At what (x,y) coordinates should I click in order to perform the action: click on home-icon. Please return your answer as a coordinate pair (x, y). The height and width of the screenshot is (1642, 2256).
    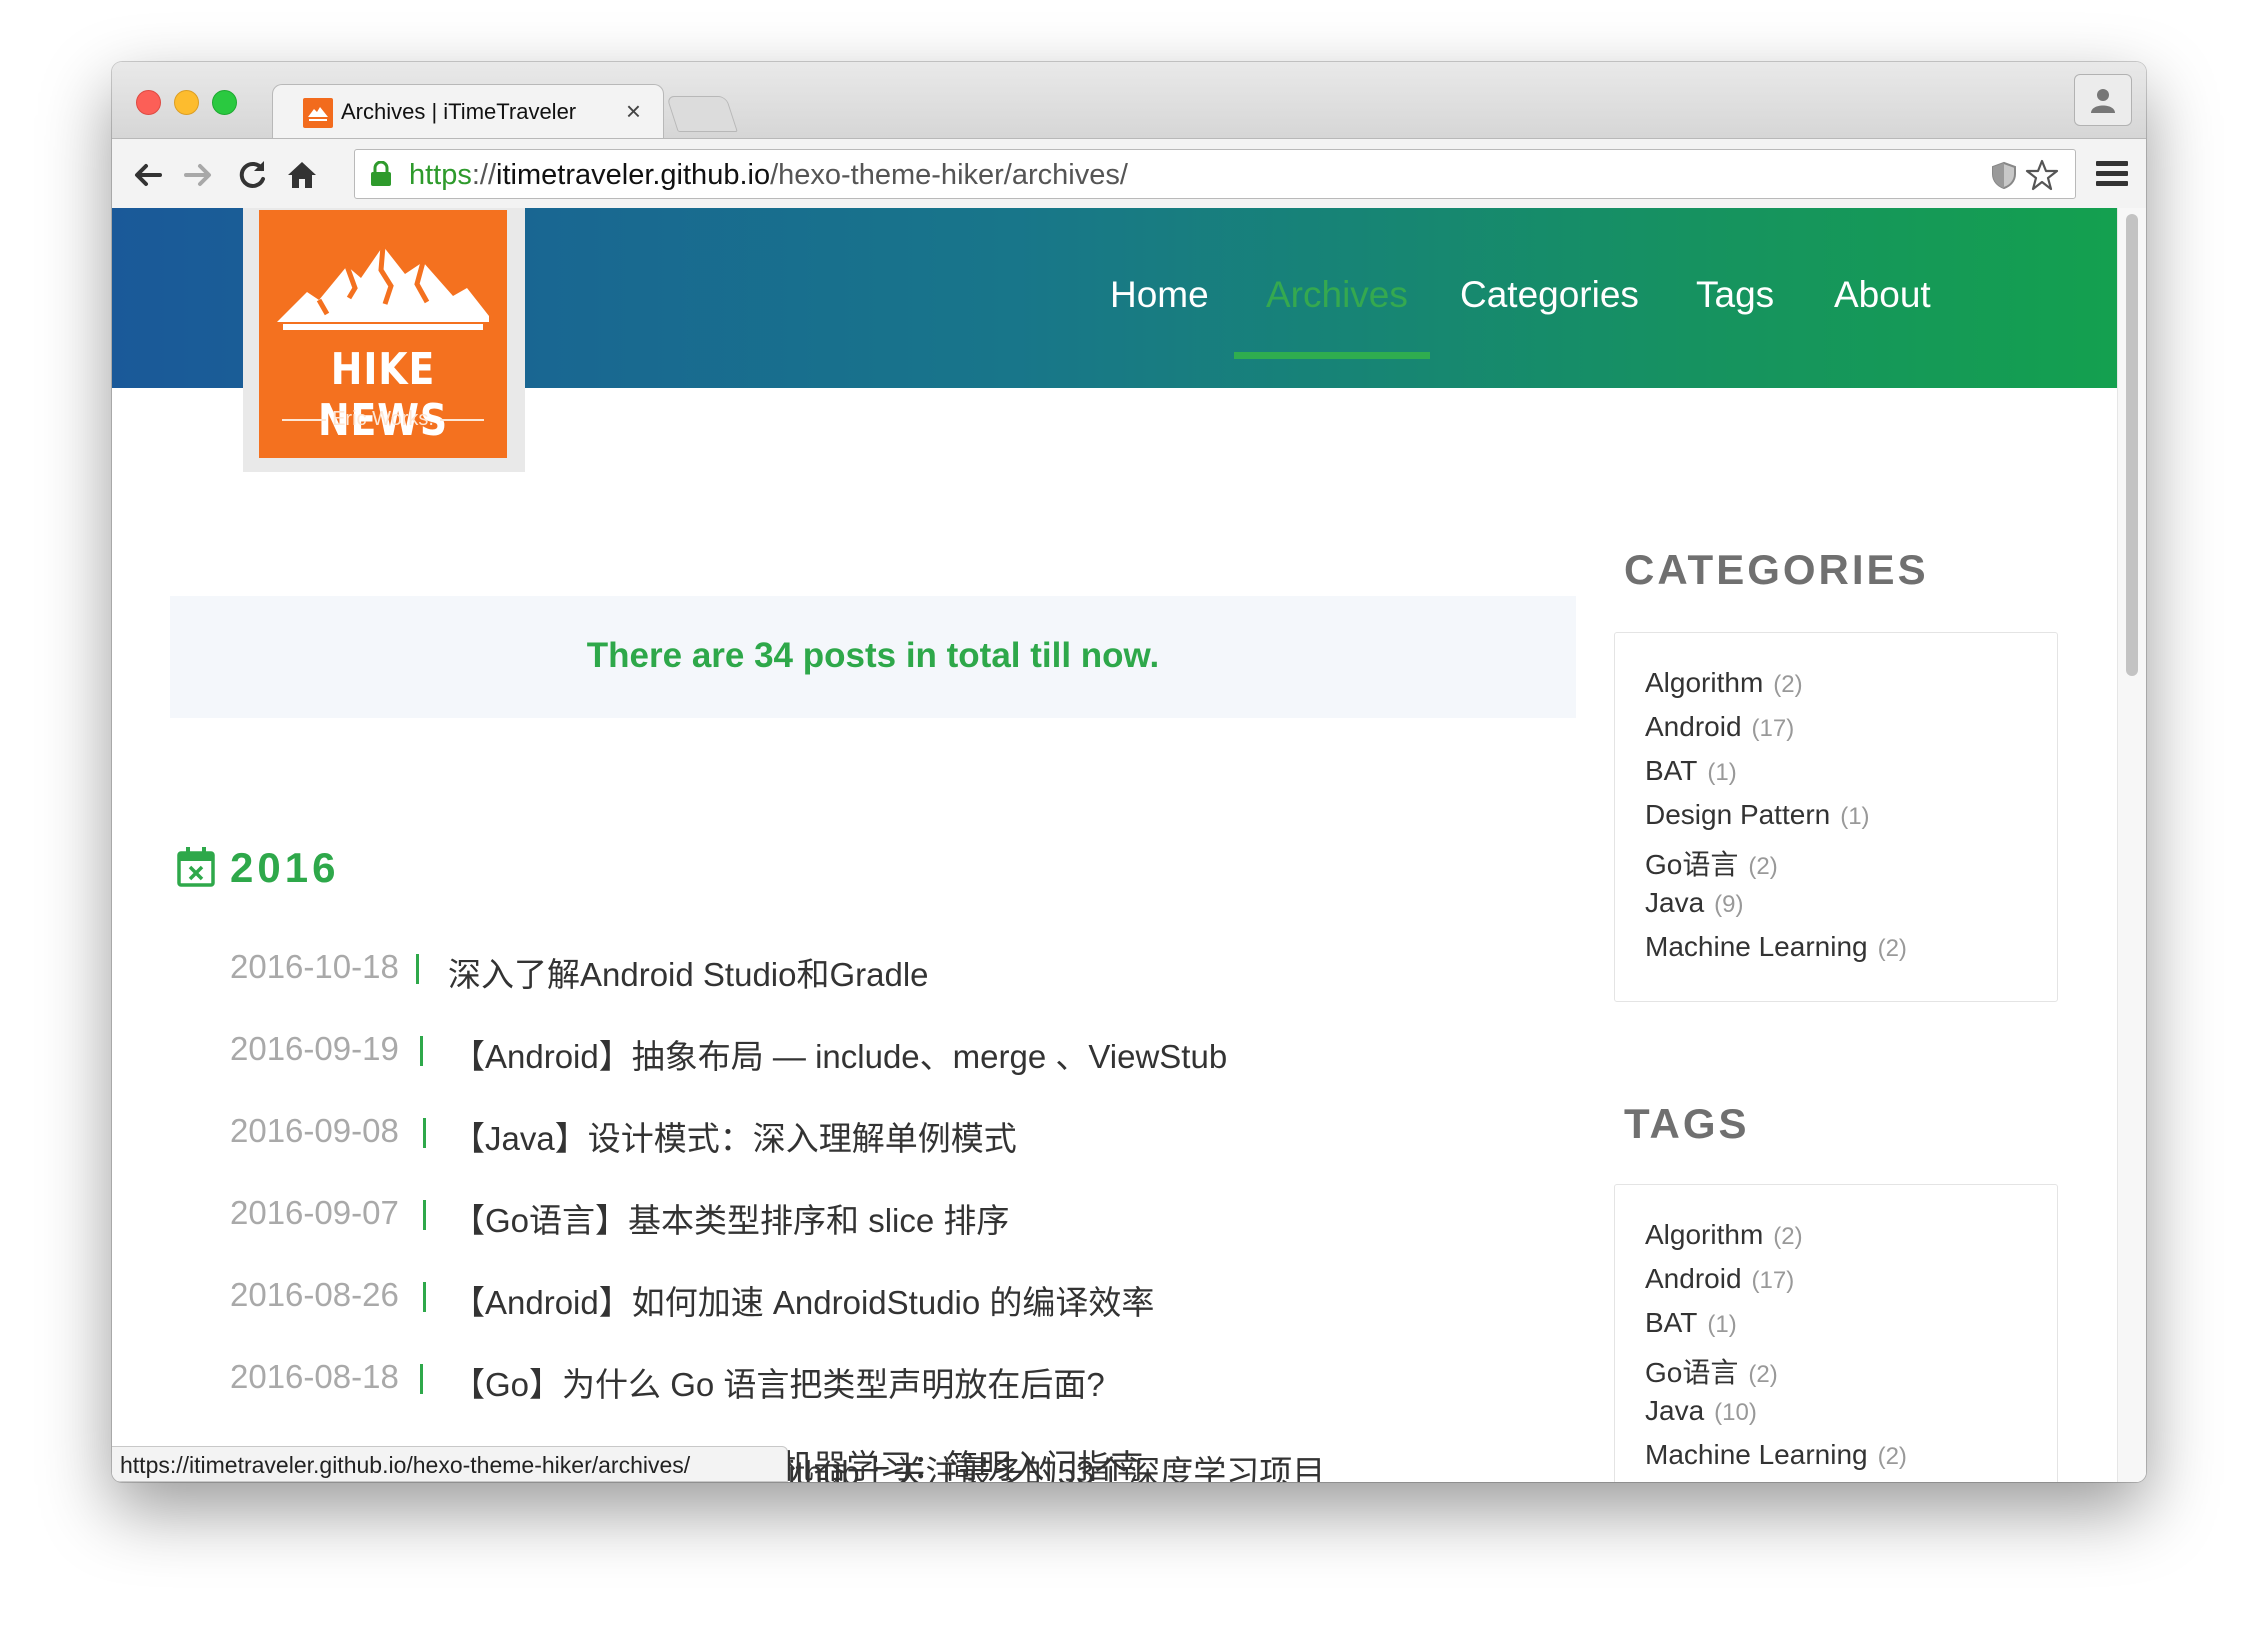
    Looking at the image, I should click on (302, 175).